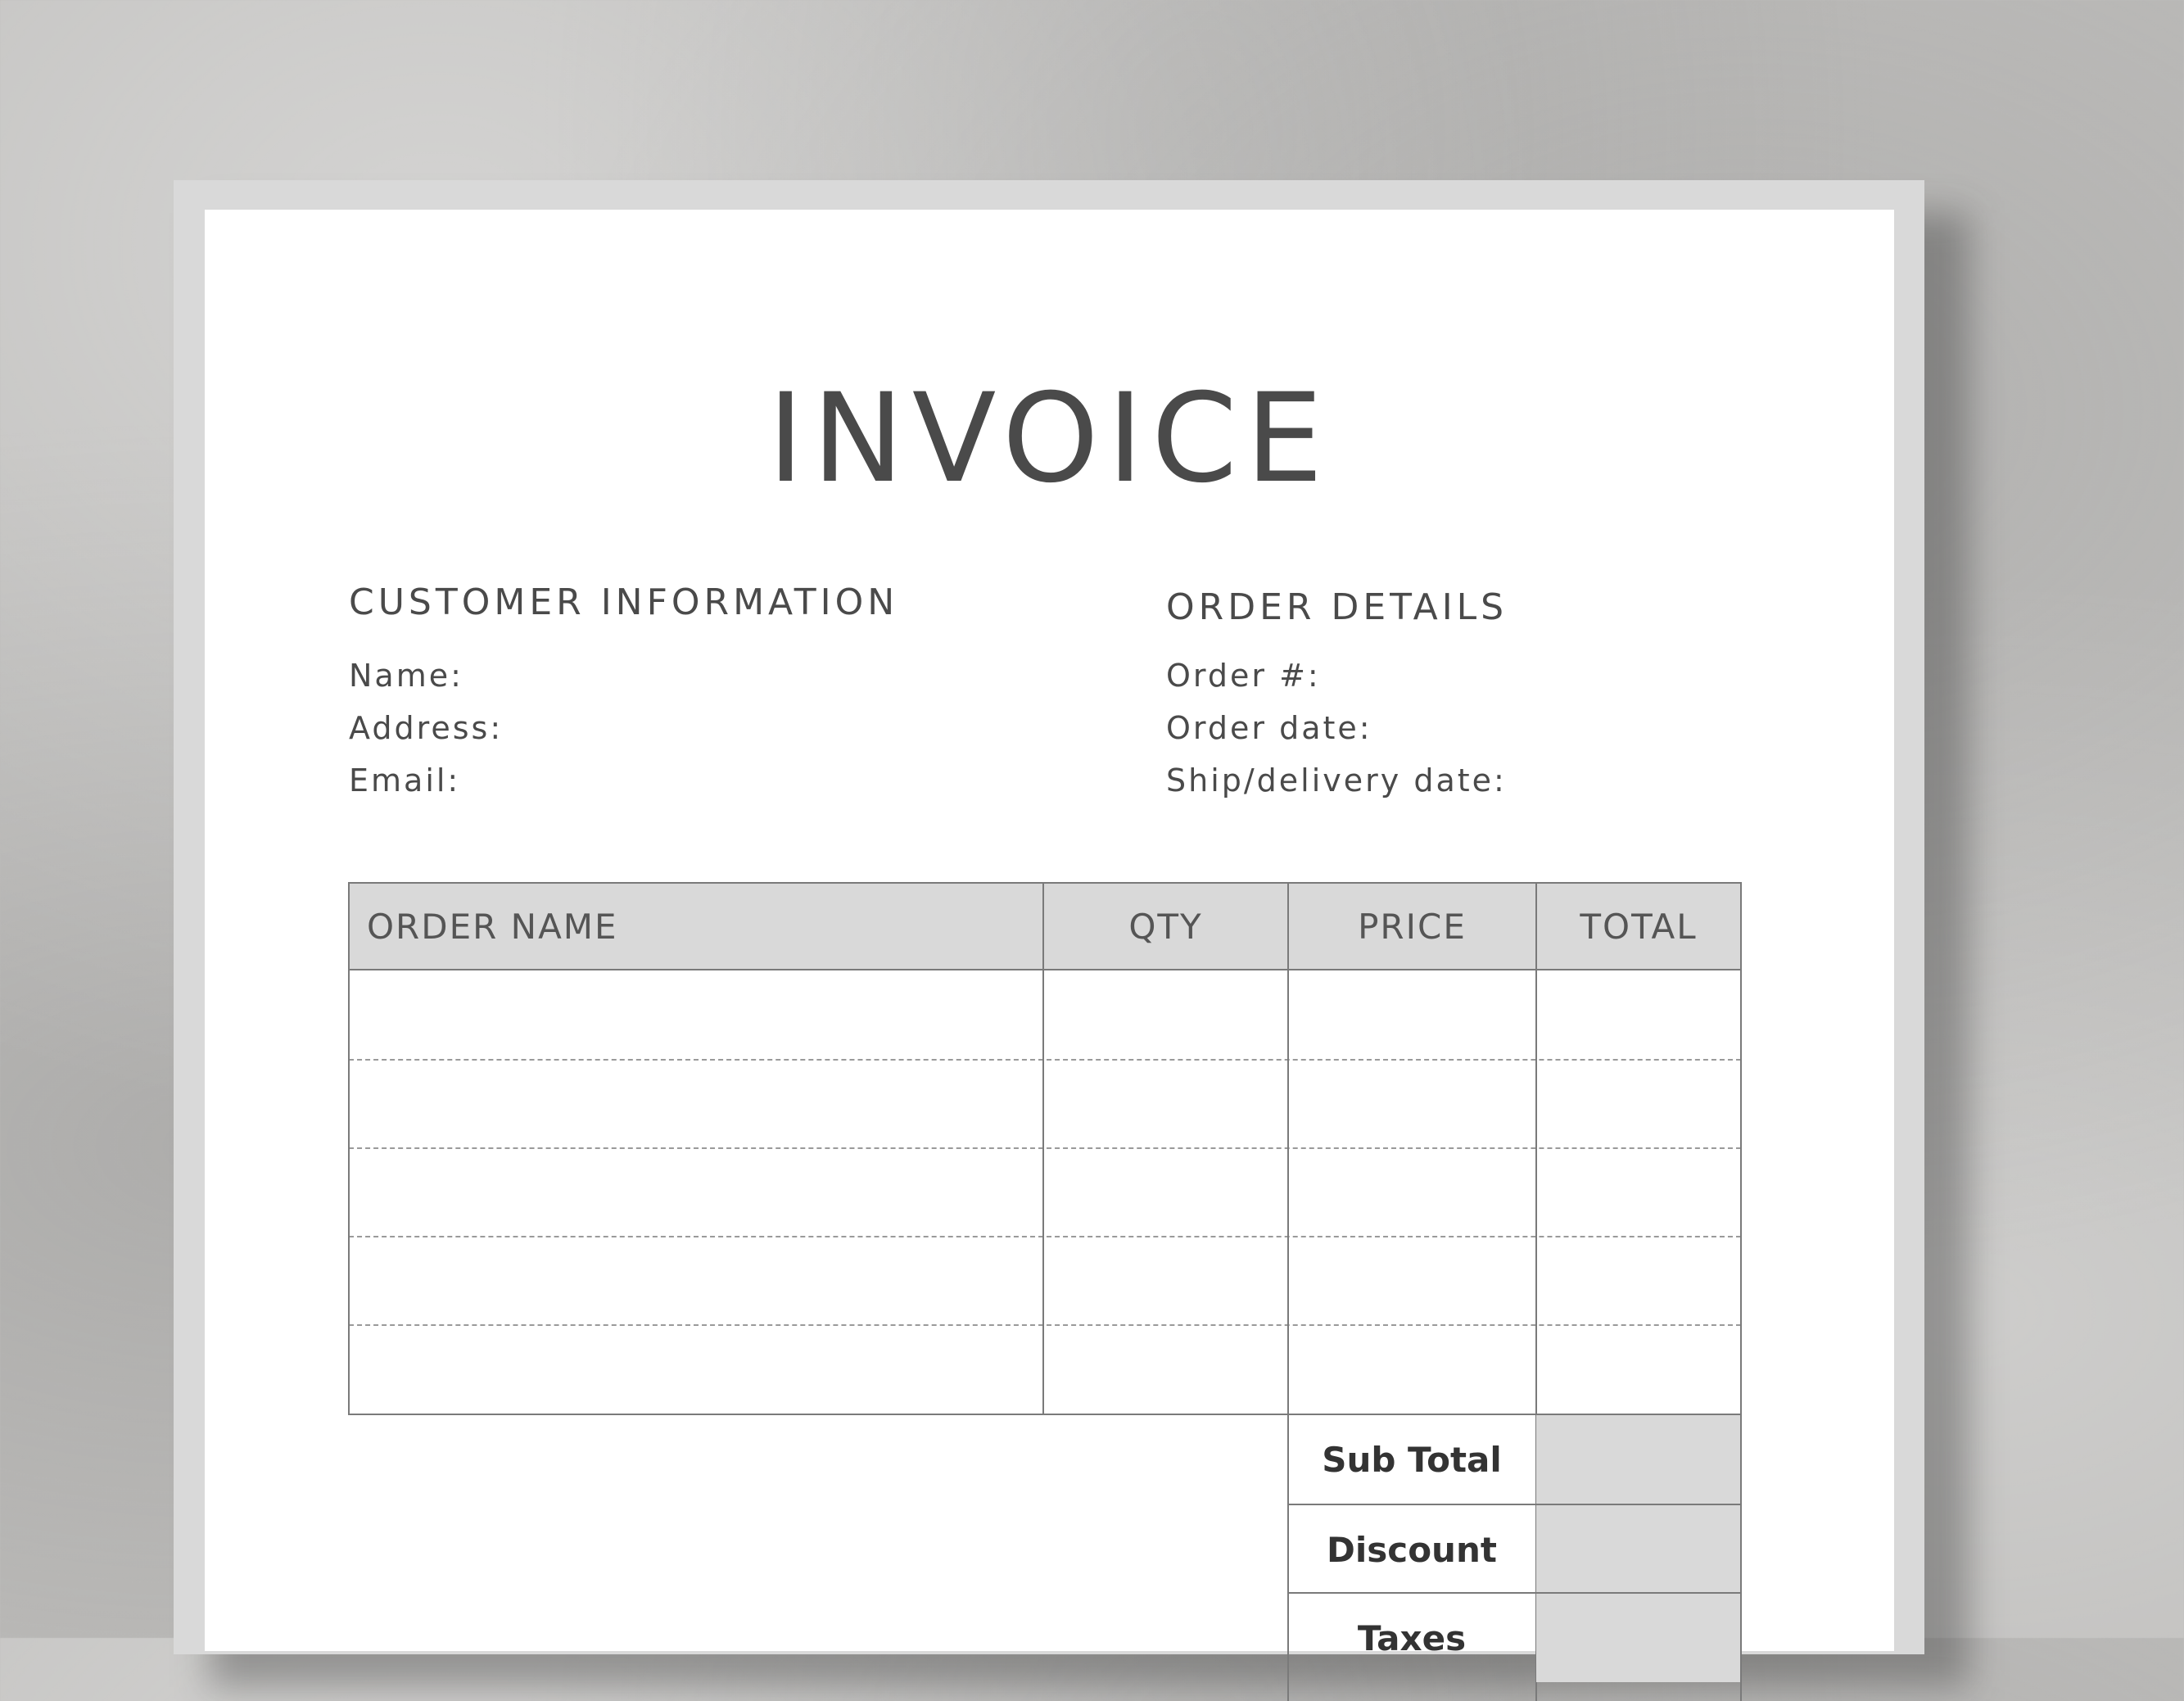 The height and width of the screenshot is (1701, 2184). What do you see at coordinates (1638, 1638) in the screenshot?
I see `taxes-value` at bounding box center [1638, 1638].